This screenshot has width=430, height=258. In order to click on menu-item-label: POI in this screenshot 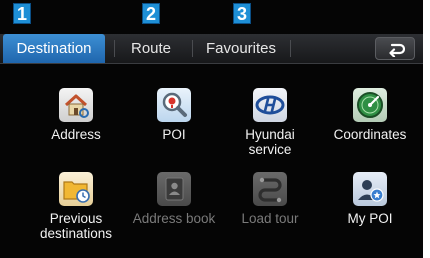, I will do `click(174, 134)`.